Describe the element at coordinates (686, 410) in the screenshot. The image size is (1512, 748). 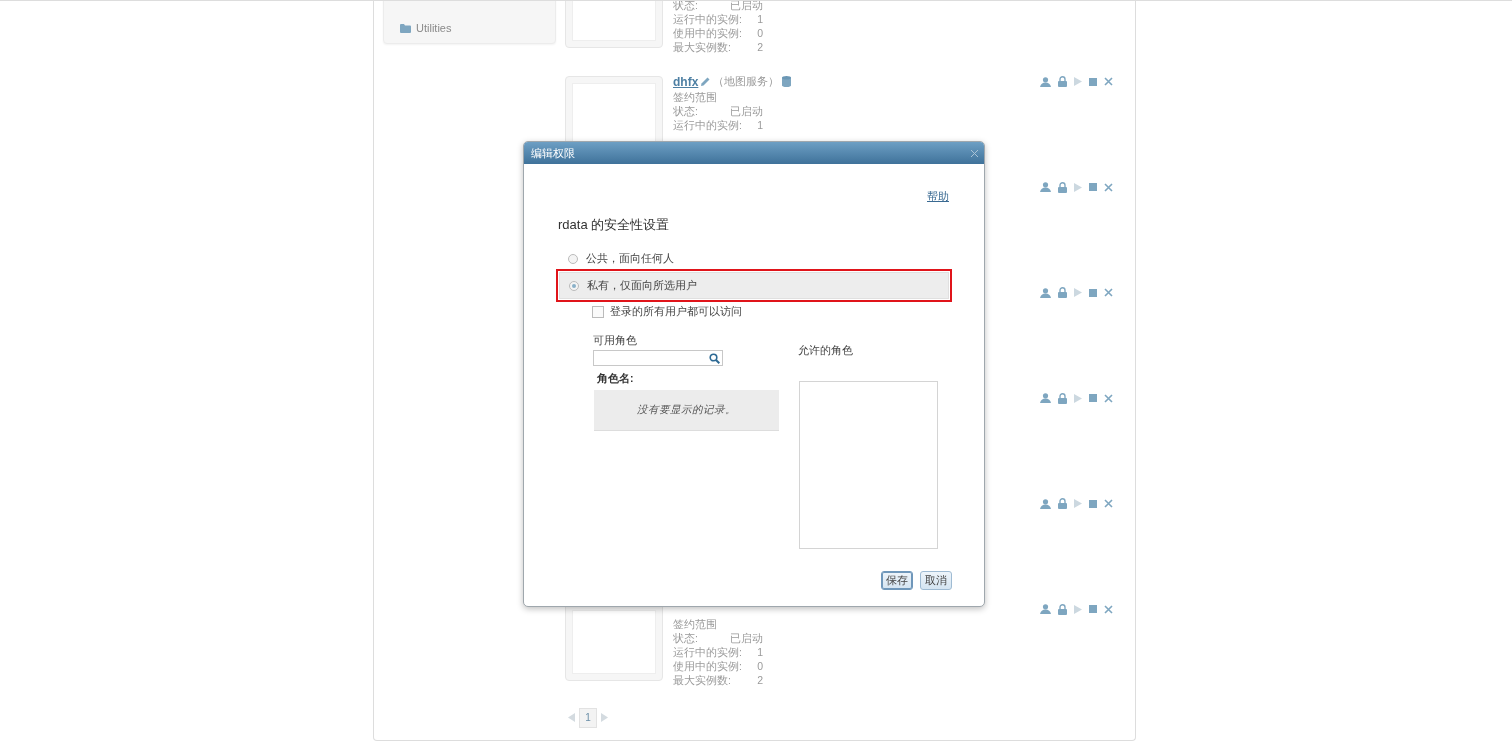
I see `empty-message: 没有要显示的记录。` at that location.